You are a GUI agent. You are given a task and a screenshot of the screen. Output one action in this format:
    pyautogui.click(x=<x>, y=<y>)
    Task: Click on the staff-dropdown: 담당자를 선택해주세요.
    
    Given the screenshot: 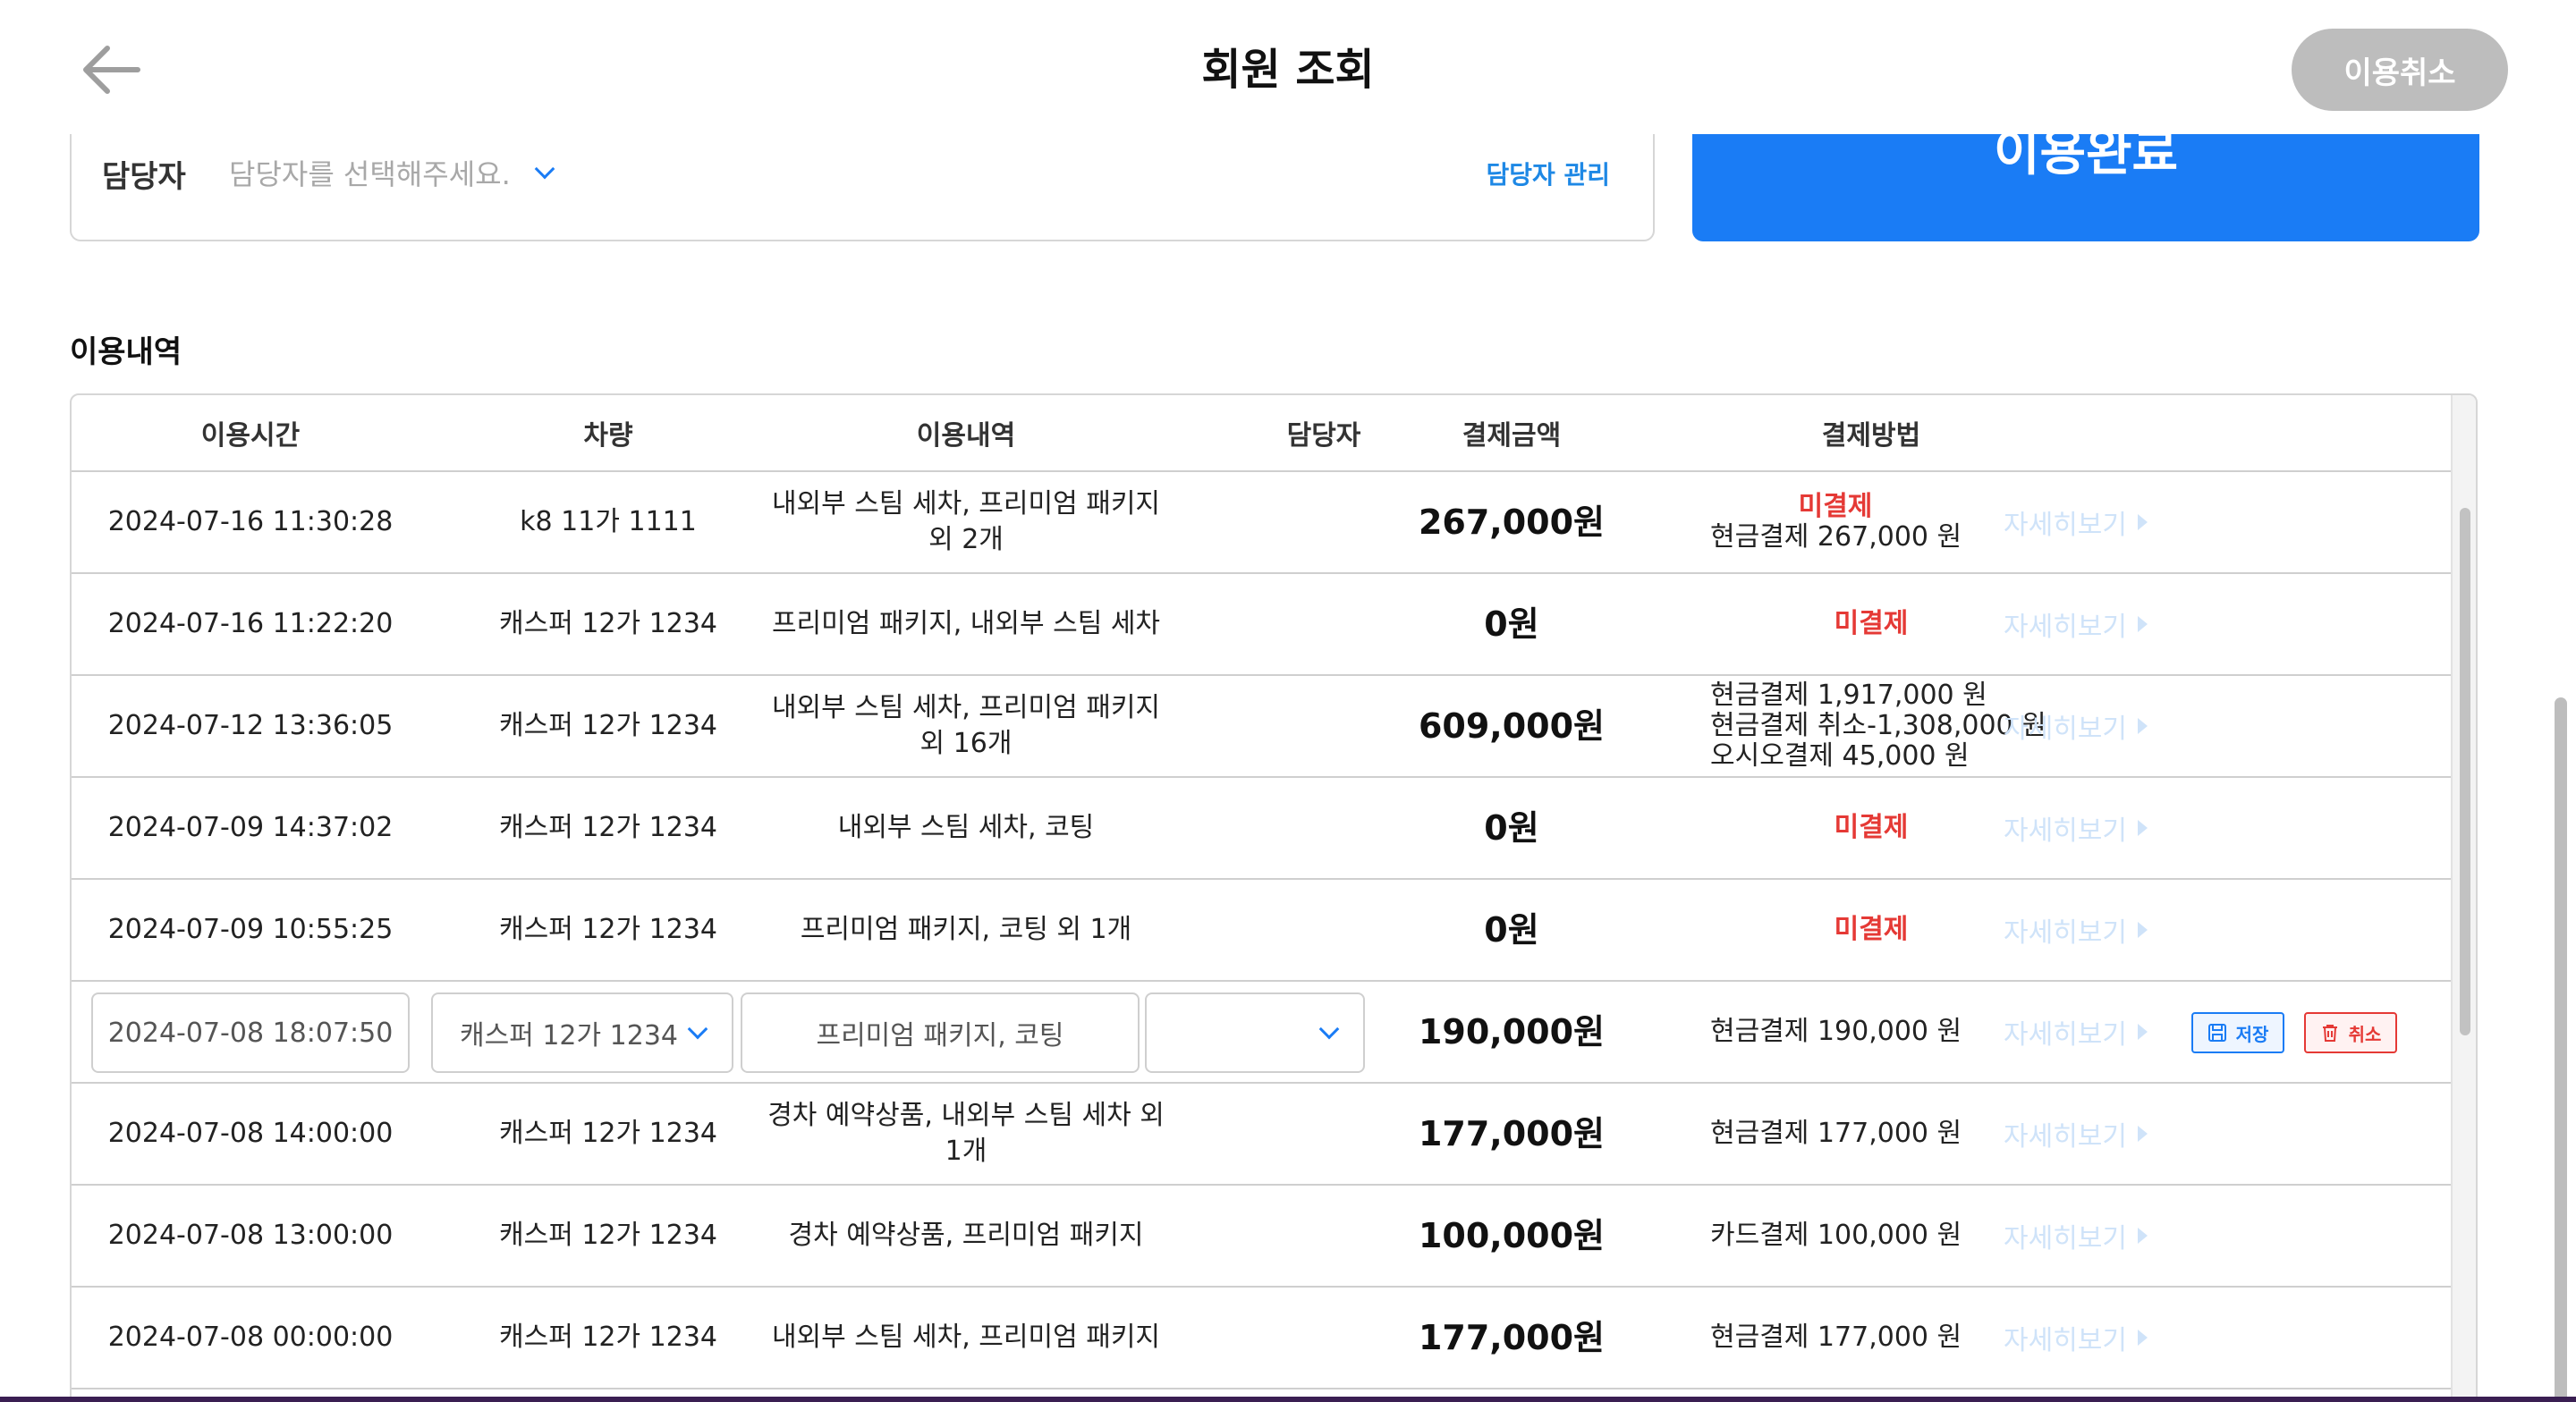 What is the action you would take?
    pyautogui.click(x=392, y=172)
    